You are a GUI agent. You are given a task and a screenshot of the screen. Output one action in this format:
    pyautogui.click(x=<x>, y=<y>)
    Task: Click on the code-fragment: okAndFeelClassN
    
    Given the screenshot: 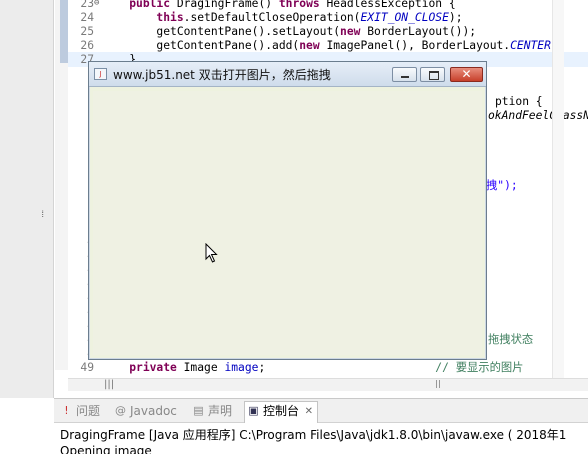 What is the action you would take?
    pyautogui.click(x=538, y=115)
    